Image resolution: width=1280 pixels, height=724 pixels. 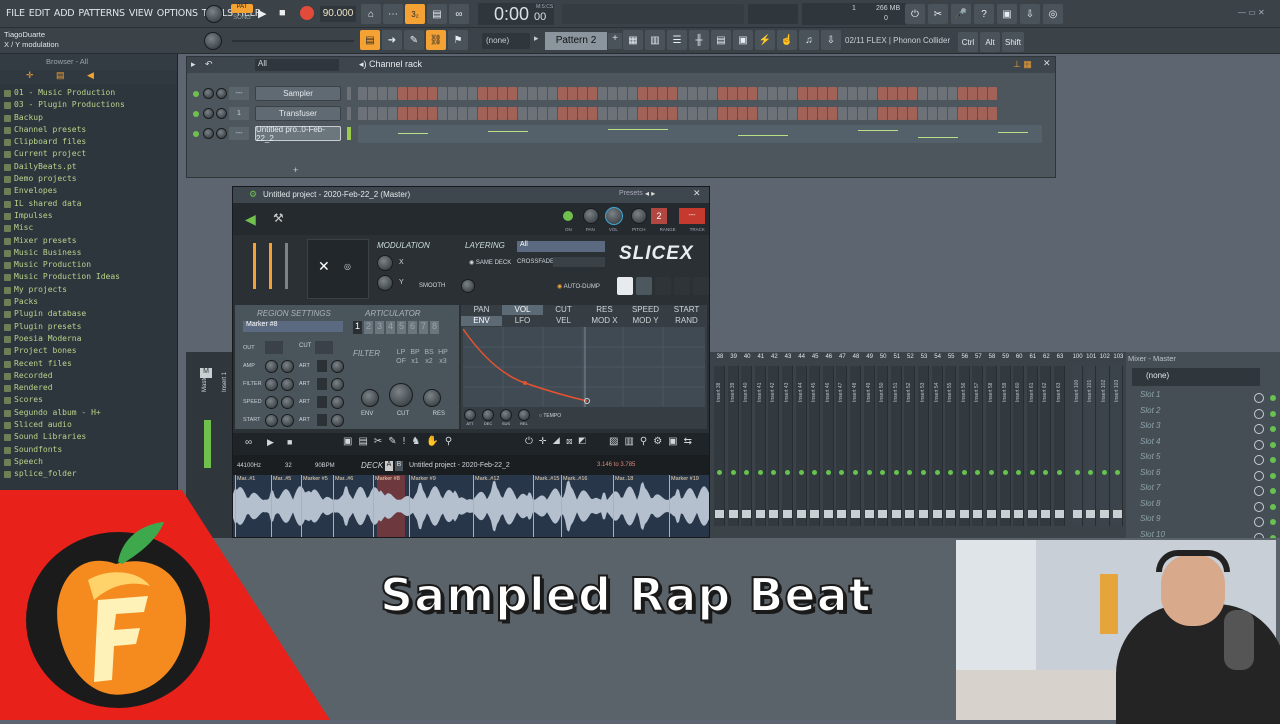 I want to click on master-volume-knob, so click(x=214, y=14).